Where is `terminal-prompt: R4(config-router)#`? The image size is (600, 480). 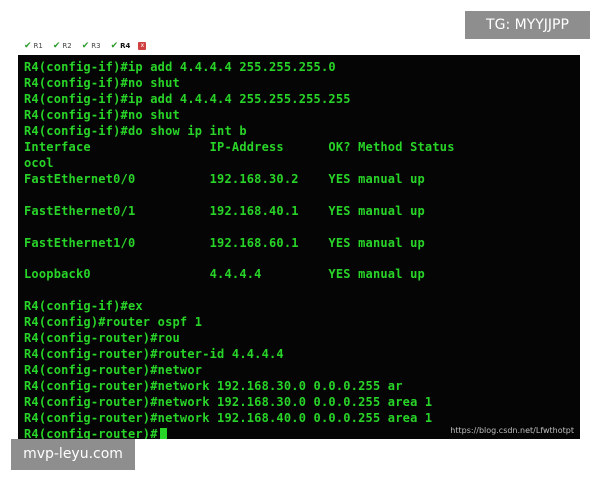 terminal-prompt: R4(config-router)# is located at coordinates (91, 433).